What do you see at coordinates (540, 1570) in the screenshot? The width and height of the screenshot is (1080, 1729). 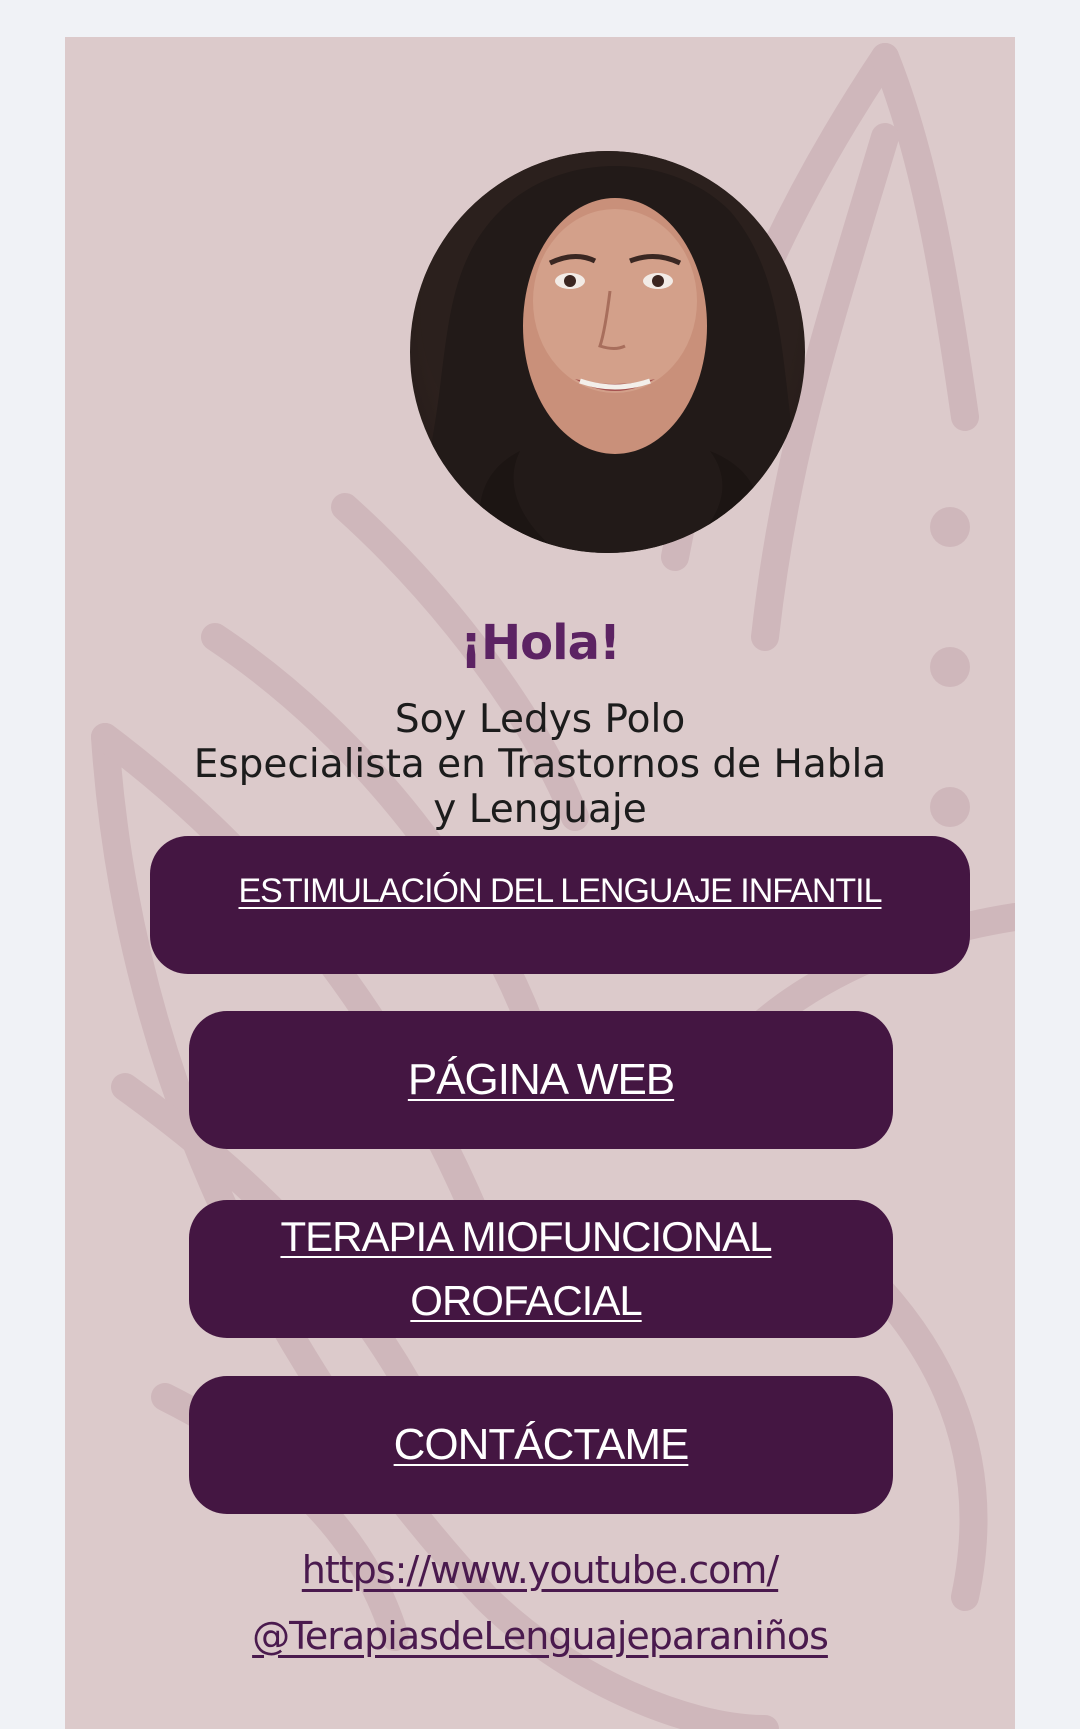 I see `youtube-link-line1: https://www.youtube.com/` at bounding box center [540, 1570].